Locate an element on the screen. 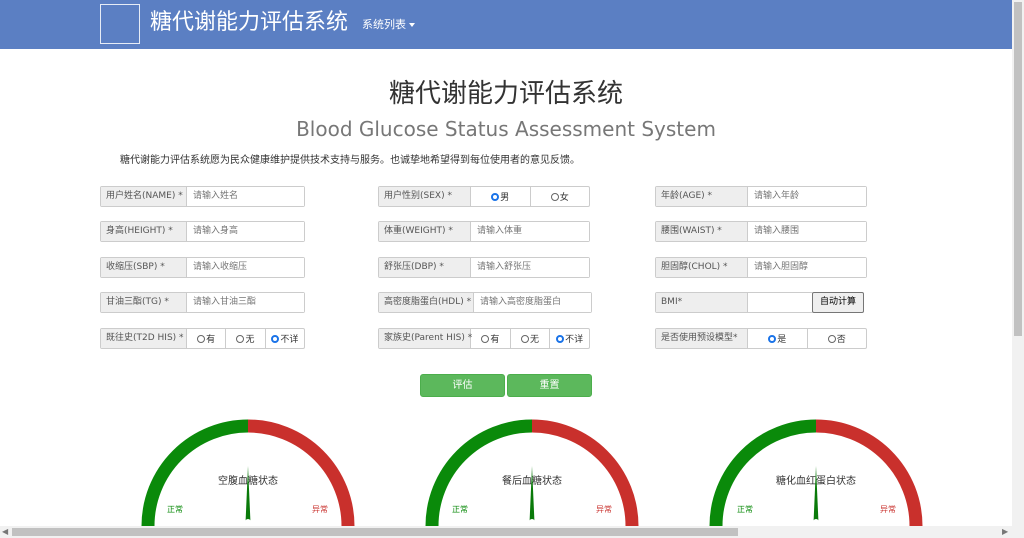 The image size is (1024, 538). vertical-scrollbar is located at coordinates (1018, 263).